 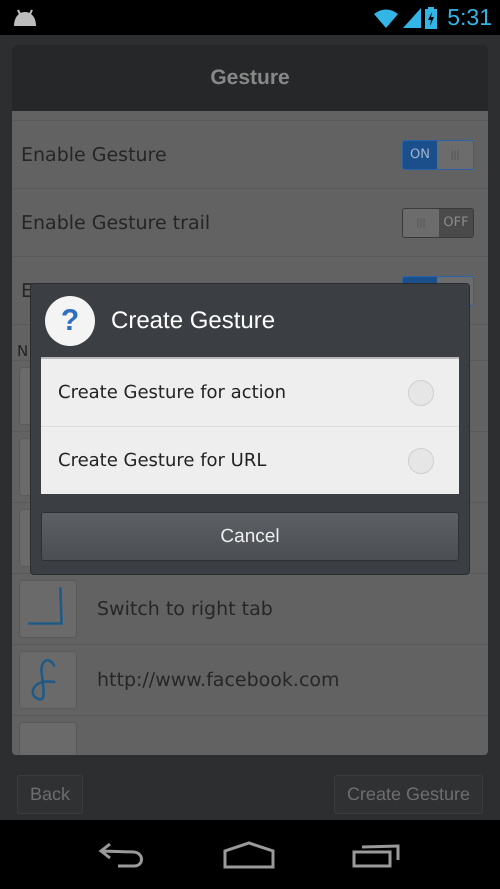 What do you see at coordinates (250, 78) in the screenshot?
I see `screen-title: Gesture` at bounding box center [250, 78].